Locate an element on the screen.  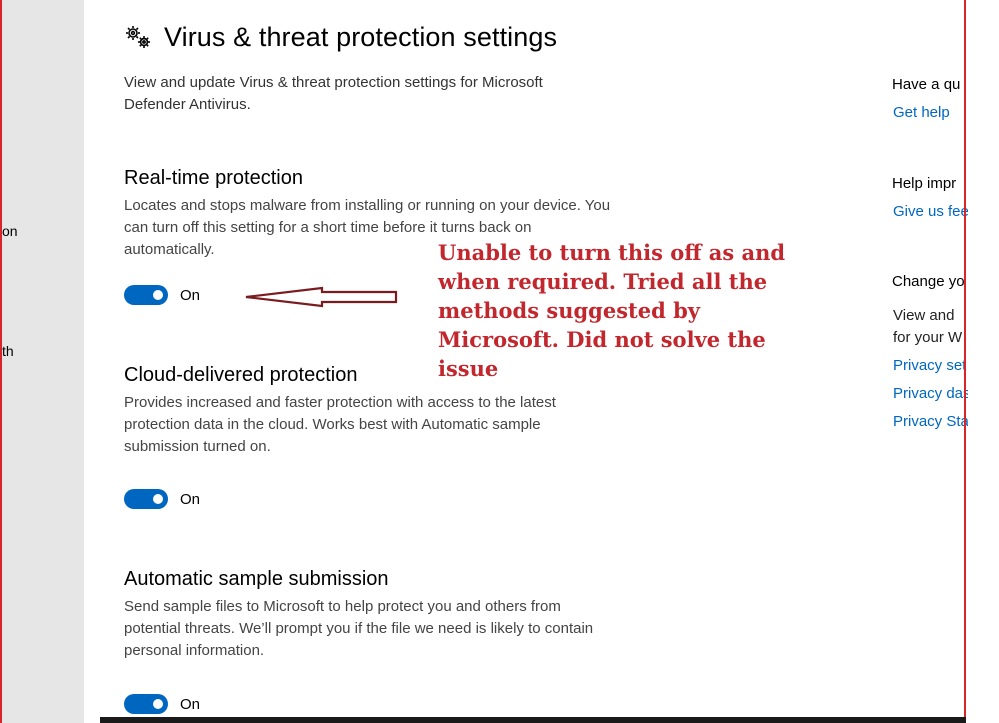
privacy-text-line: View and is located at coordinates (924, 315).